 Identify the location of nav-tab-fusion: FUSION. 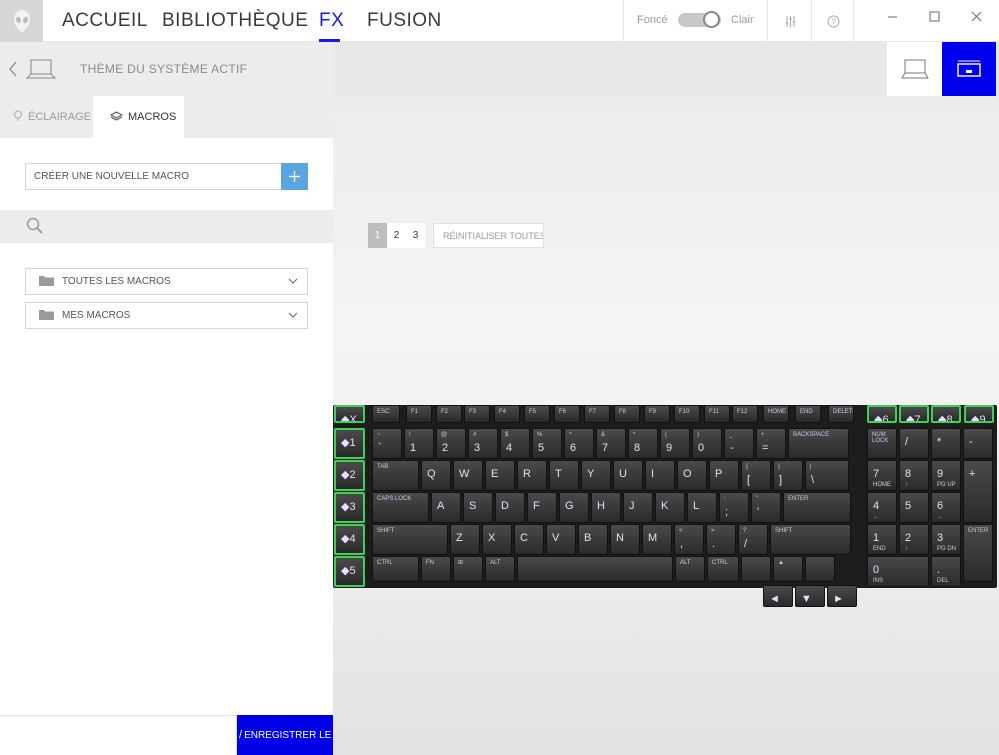
(404, 21).